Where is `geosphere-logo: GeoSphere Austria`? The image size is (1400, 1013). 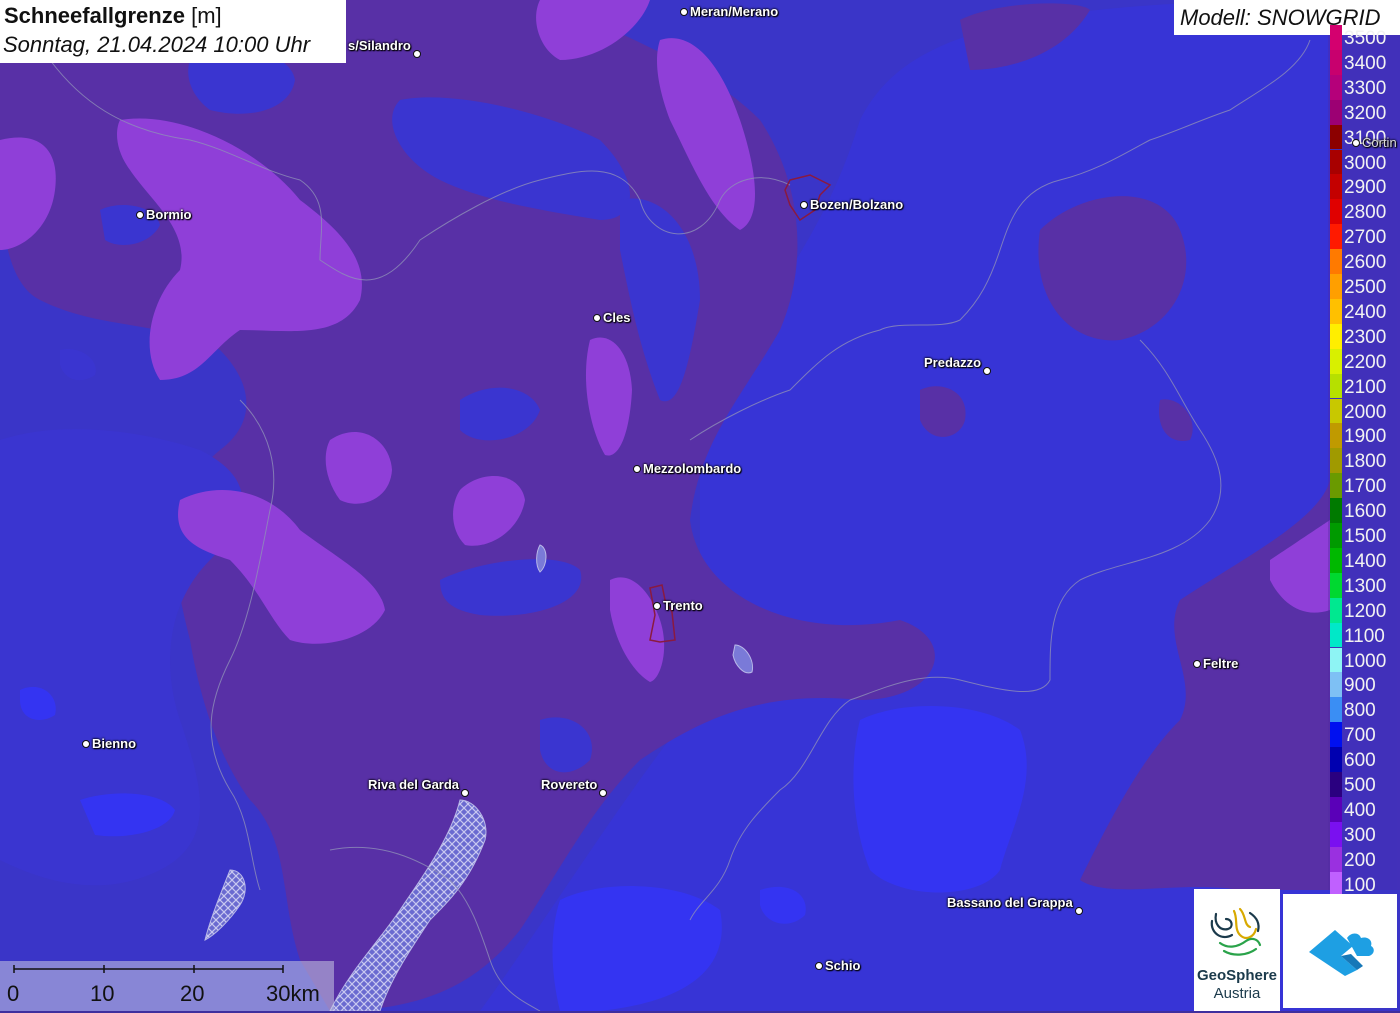 geosphere-logo: GeoSphere Austria is located at coordinates (1237, 950).